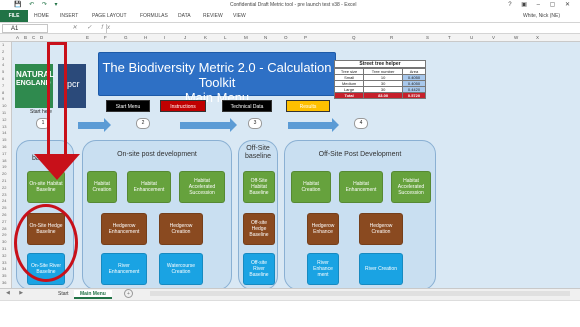 Image resolution: width=580 pixels, height=327 pixels. I want to click on column-header: J, so click(185, 37).